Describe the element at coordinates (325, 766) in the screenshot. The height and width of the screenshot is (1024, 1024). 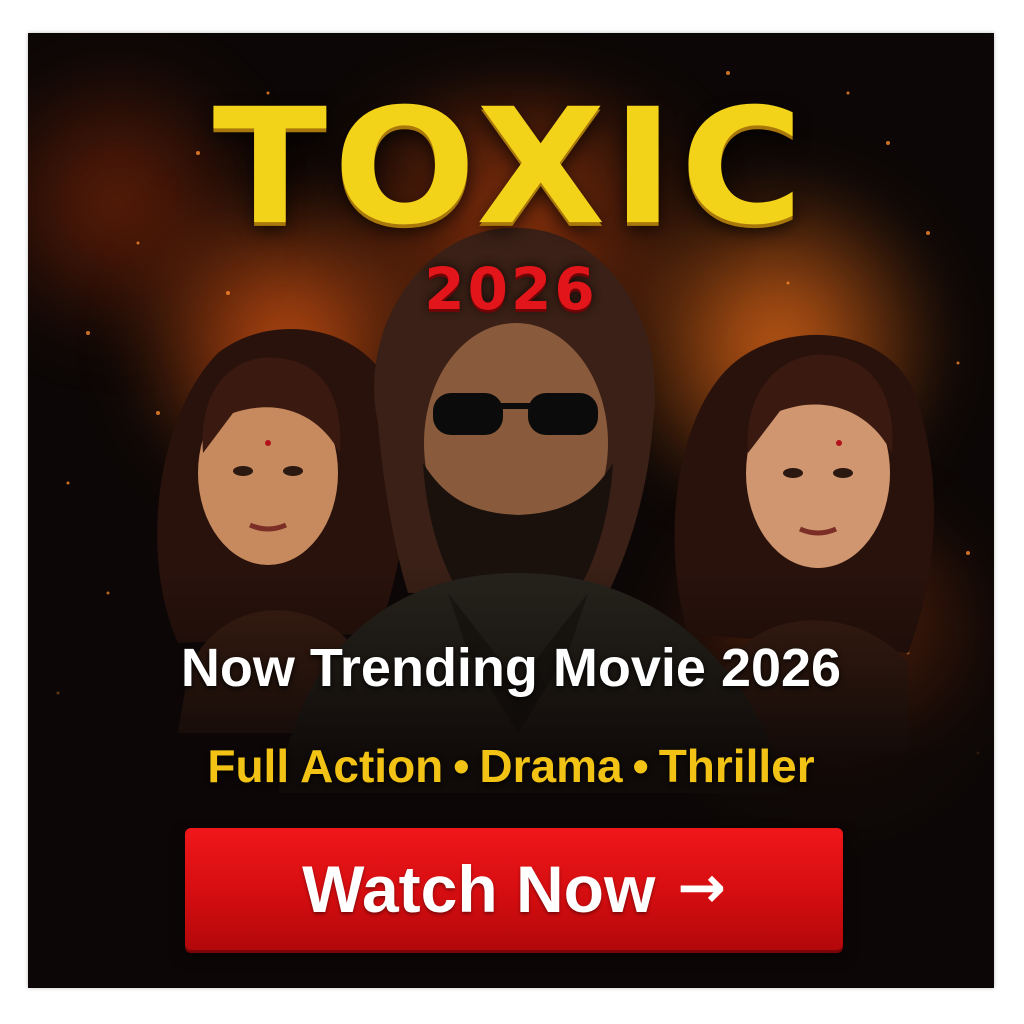
I see `genre-action: Full Action` at that location.